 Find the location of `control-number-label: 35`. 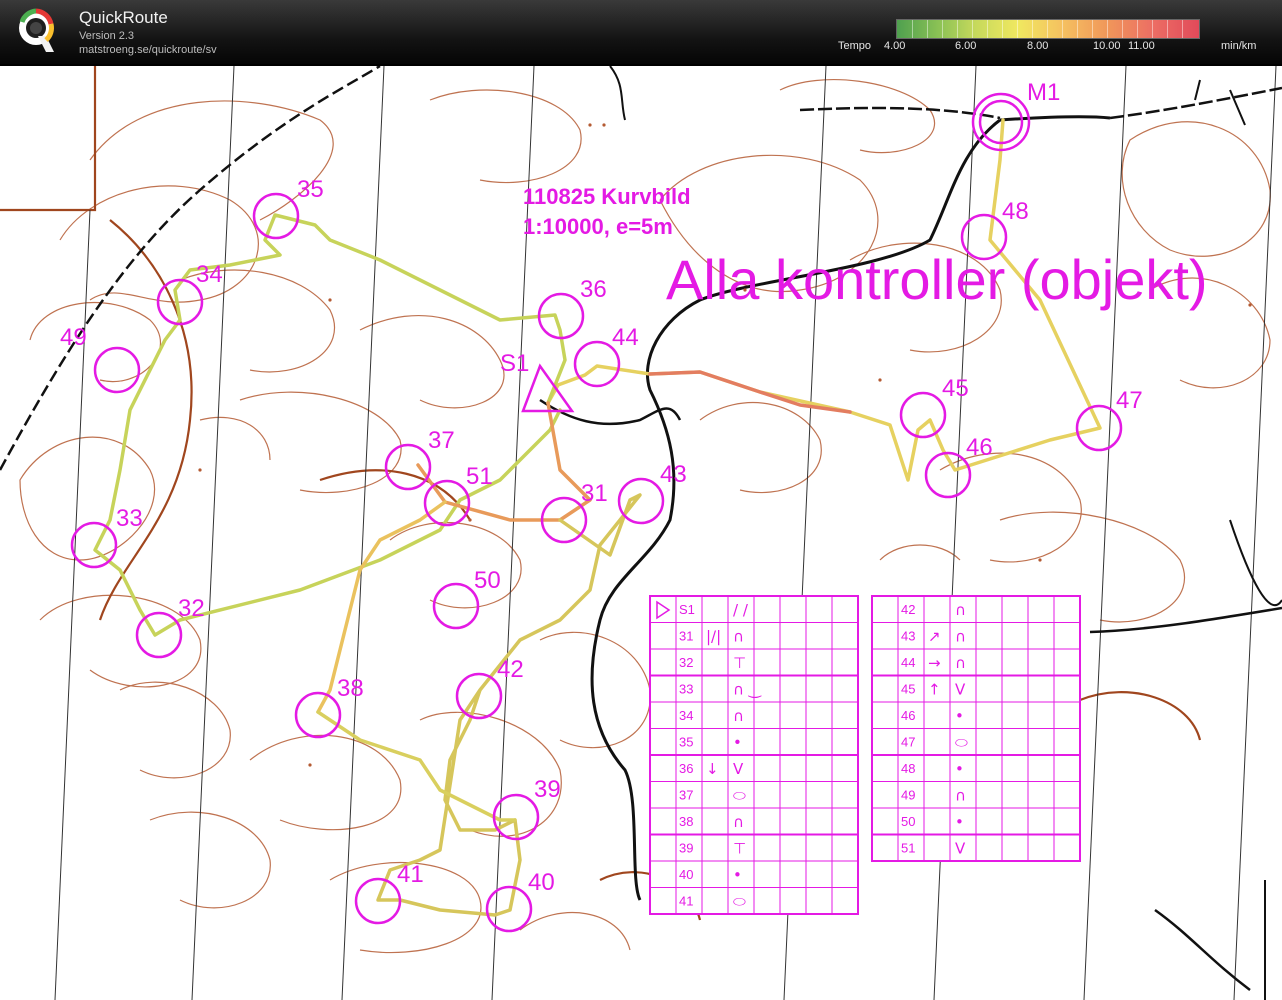

control-number-label: 35 is located at coordinates (310, 189).